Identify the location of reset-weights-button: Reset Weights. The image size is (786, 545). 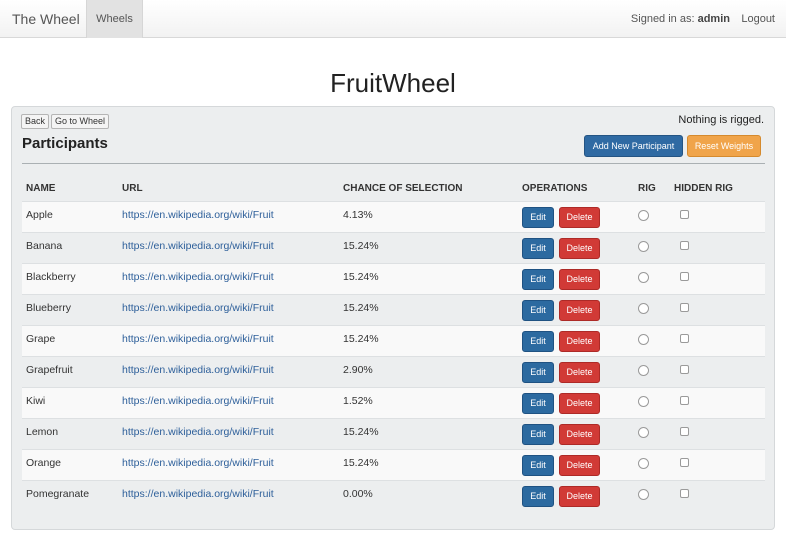
(724, 146).